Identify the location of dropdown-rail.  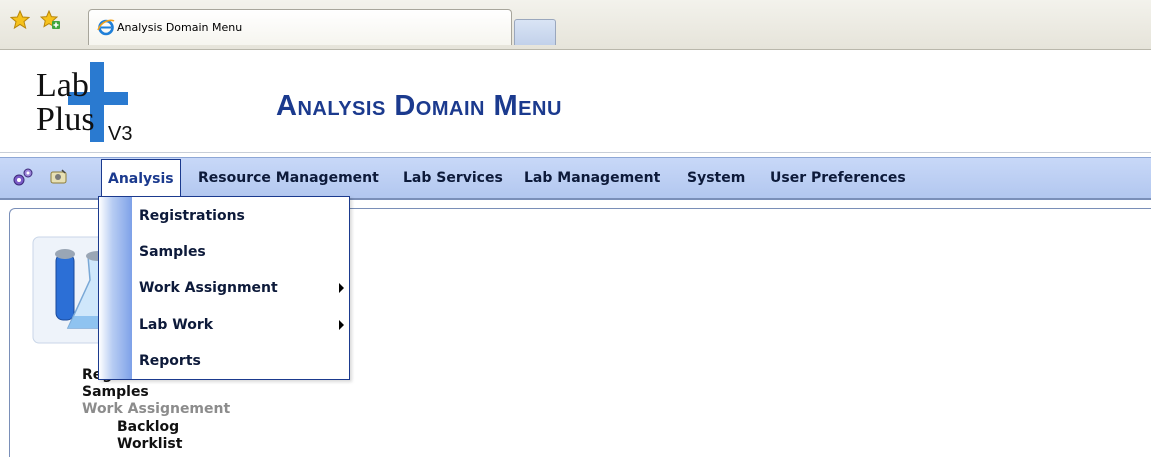
(115, 288).